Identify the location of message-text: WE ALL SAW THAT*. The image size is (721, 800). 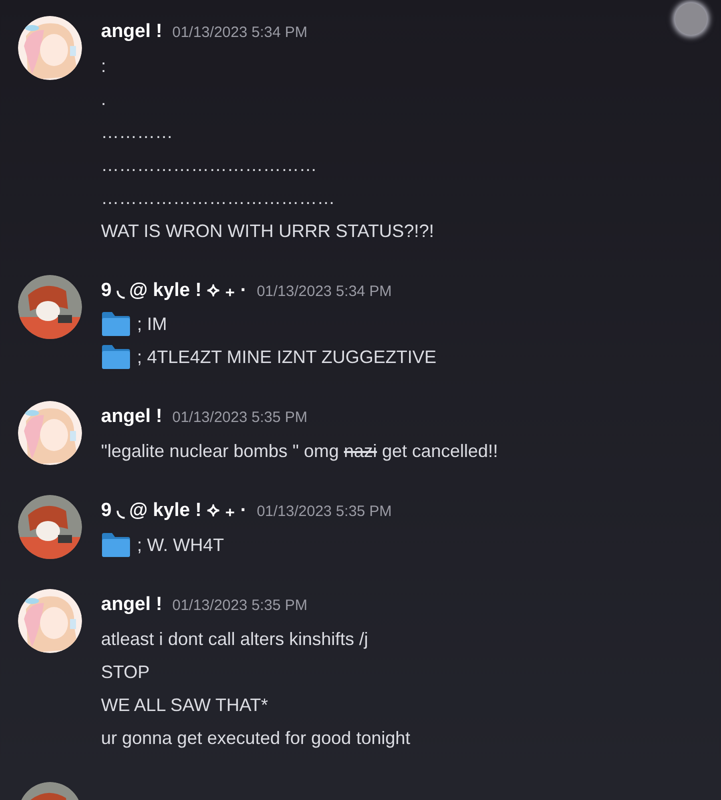
(184, 705).